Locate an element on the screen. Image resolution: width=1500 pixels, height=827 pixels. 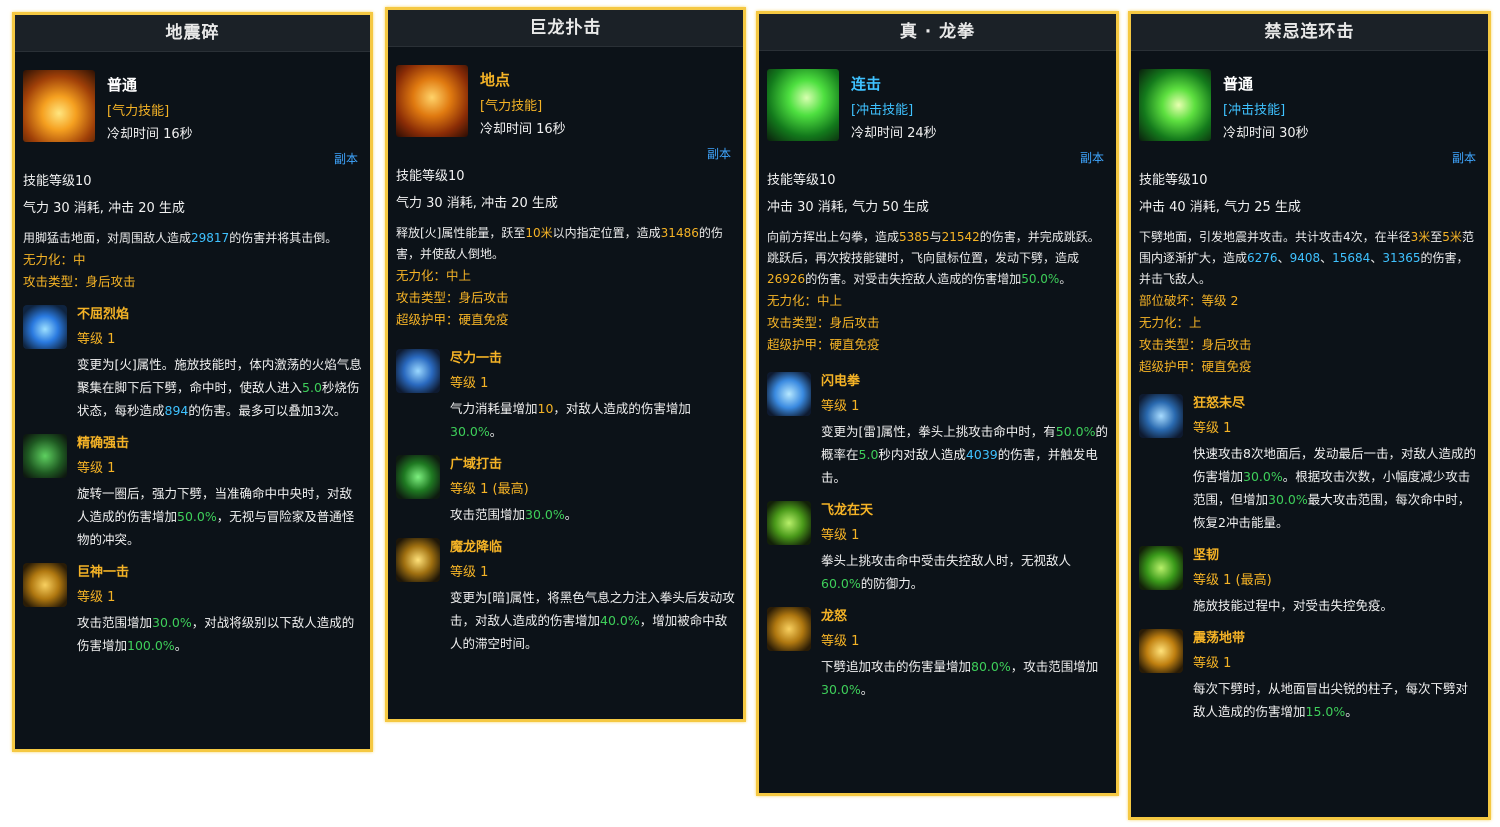
rune-name: 广域打击 is located at coordinates (476, 464).